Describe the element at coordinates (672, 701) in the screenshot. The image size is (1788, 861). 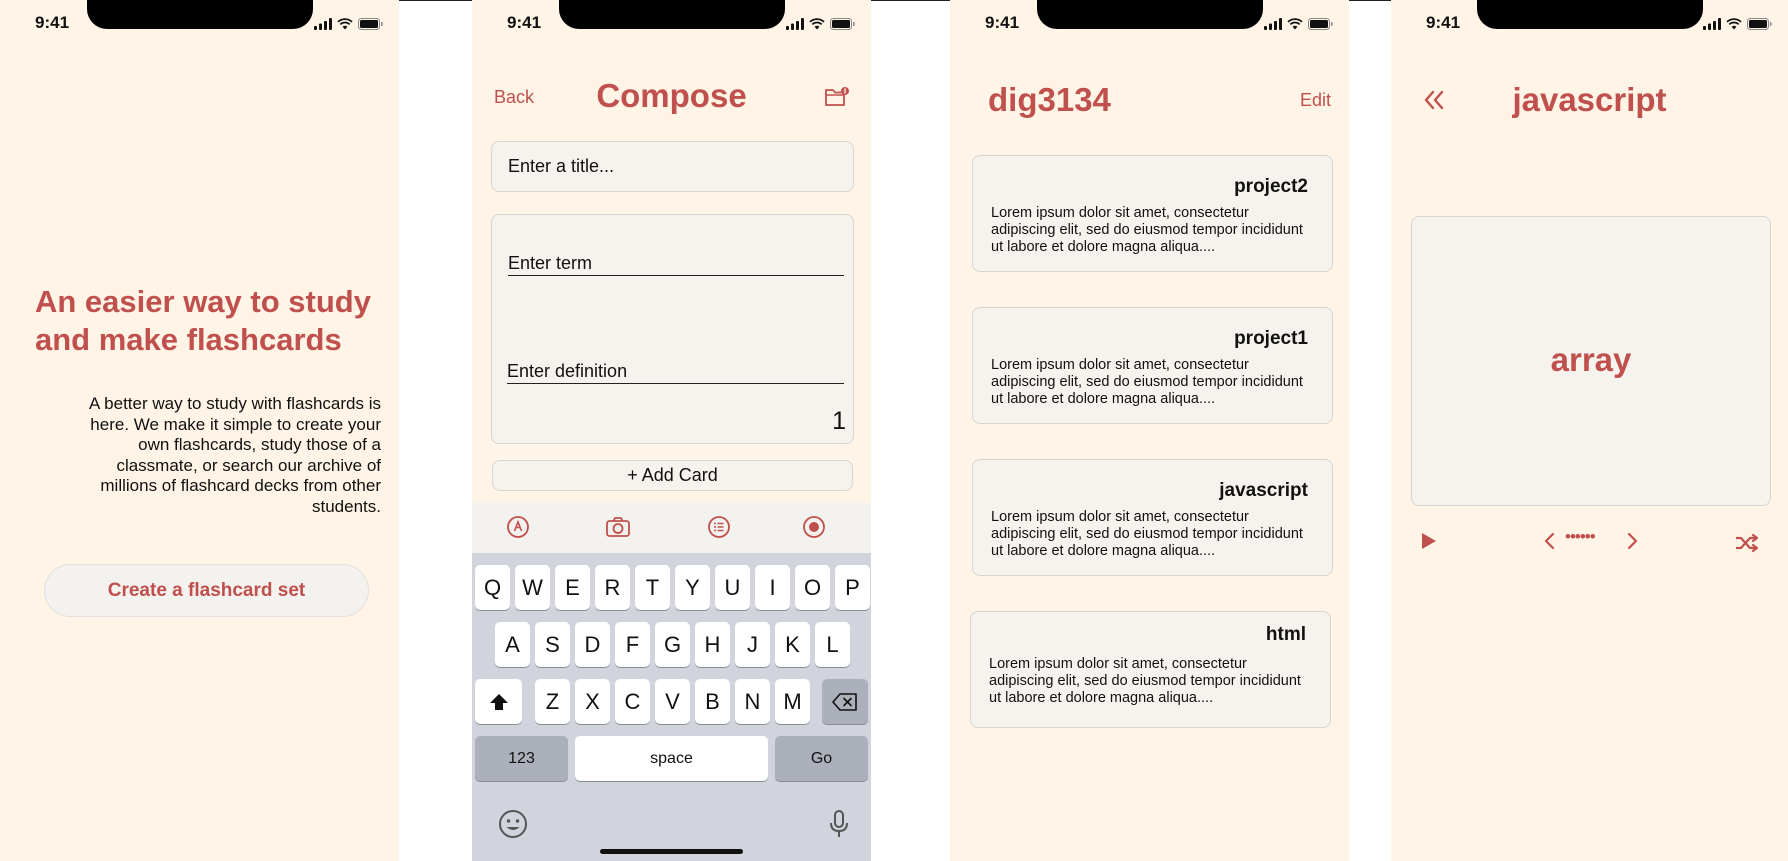
I see `key-v: V` at that location.